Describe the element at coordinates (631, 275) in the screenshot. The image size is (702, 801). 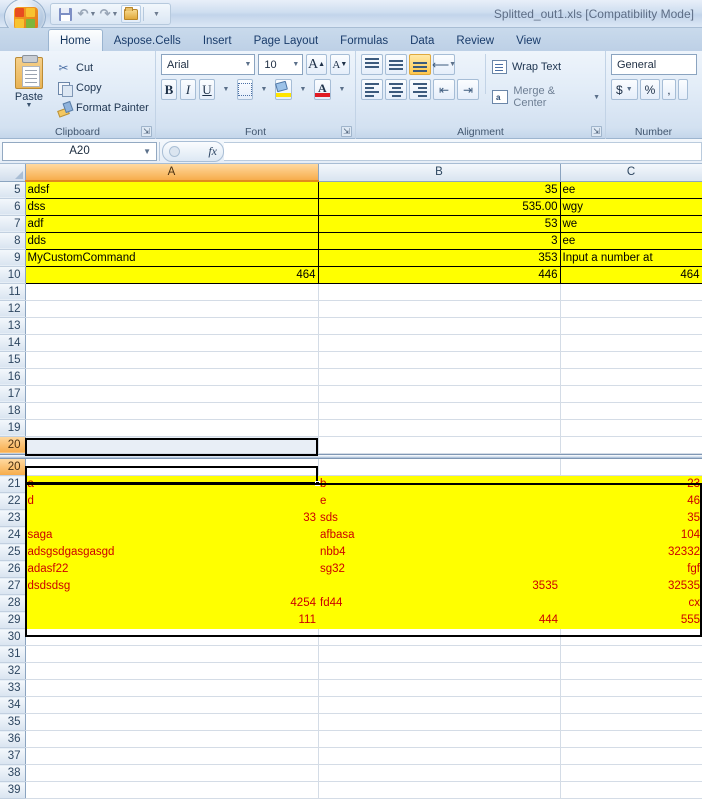
I see `cell-C10: 464` at that location.